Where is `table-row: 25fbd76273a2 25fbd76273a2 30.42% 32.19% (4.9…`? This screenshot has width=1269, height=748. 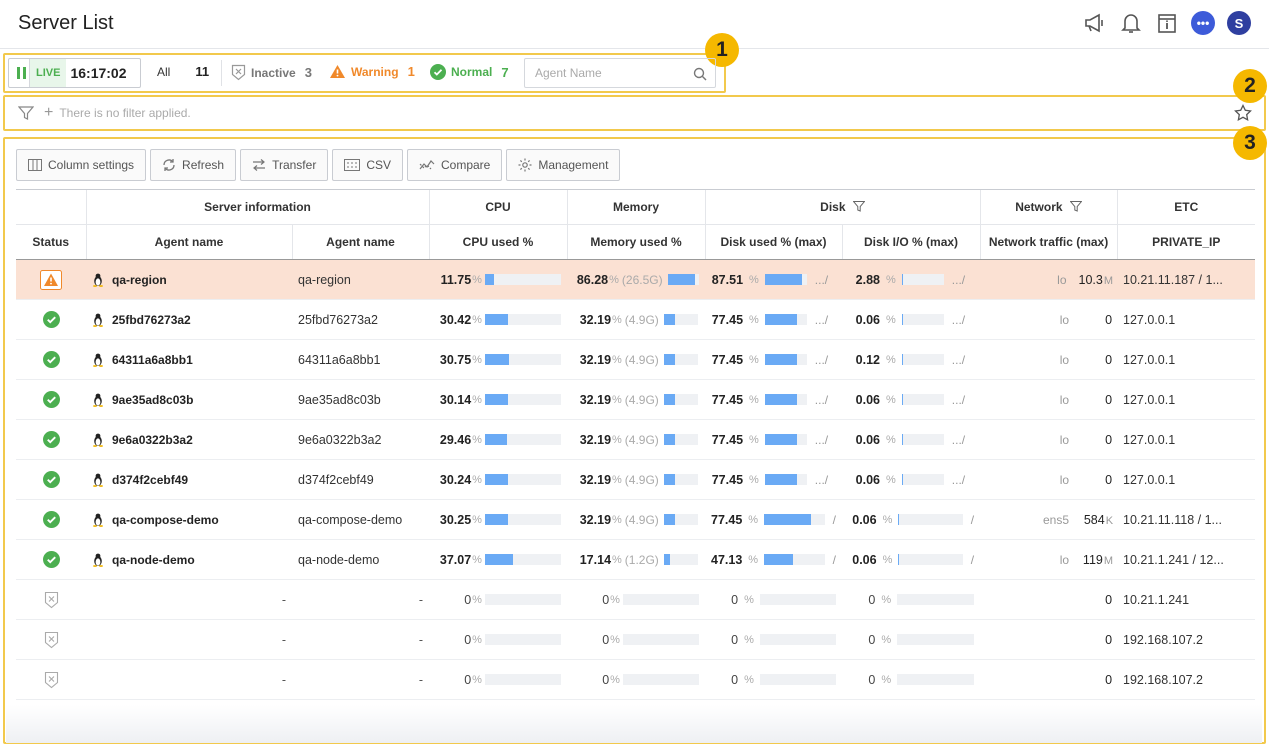
table-row: 25fbd76273a2 25fbd76273a2 30.42% 32.19% (4.9… is located at coordinates (636, 319).